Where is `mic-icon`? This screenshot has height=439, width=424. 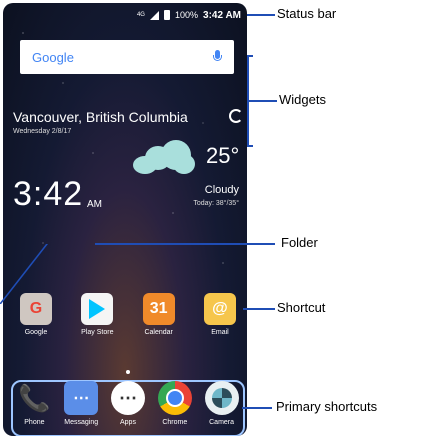
mic-icon is located at coordinates (217, 57).